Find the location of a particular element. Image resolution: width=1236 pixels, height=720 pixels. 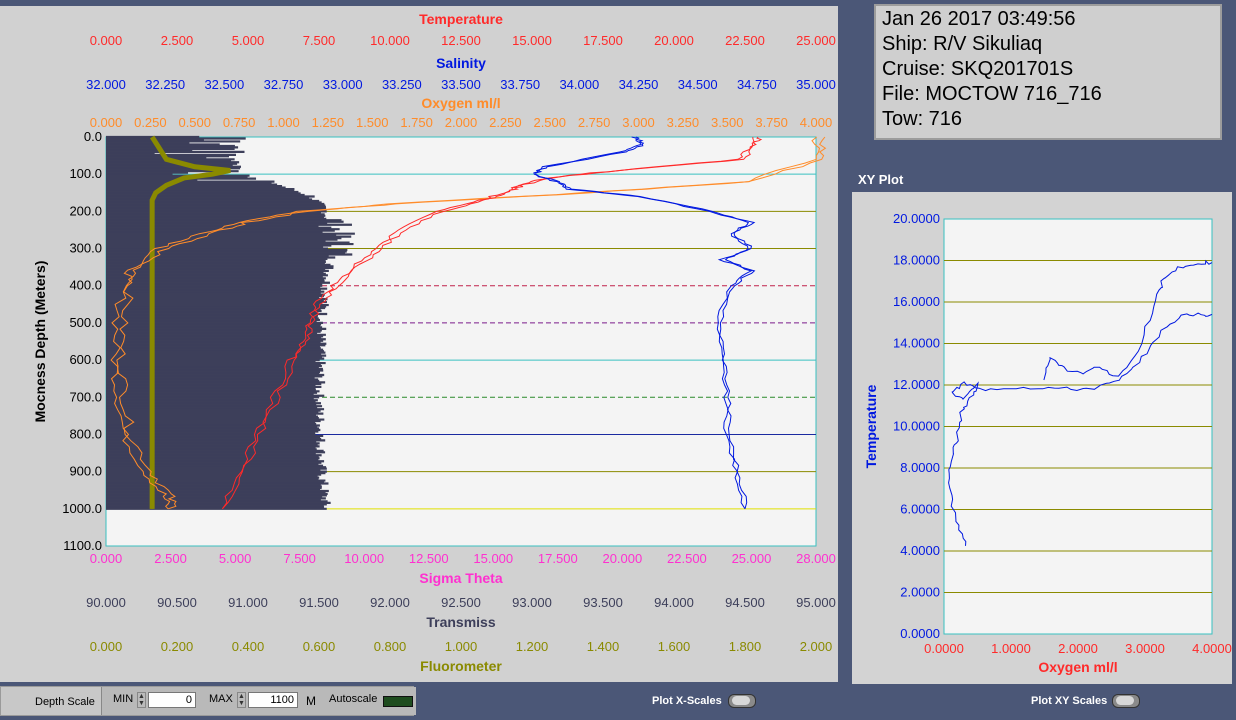

y-axis-tick-label: 500.0 is located at coordinates (85, 322).